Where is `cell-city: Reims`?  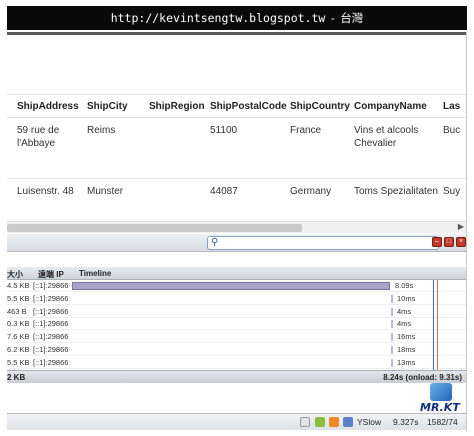
cell-city: Reims is located at coordinates (101, 130).